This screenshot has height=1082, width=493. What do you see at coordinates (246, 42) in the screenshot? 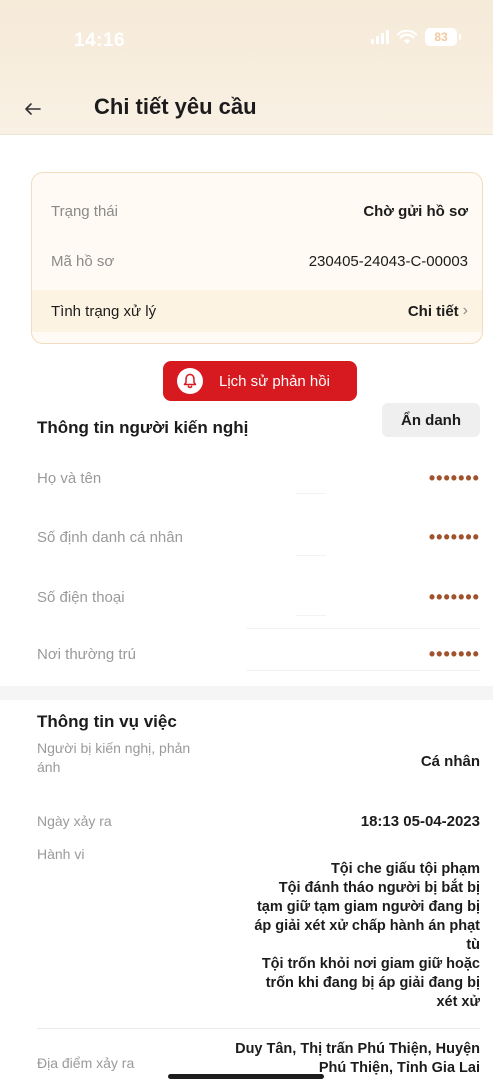
I see `status-bar: 14:16 83` at bounding box center [246, 42].